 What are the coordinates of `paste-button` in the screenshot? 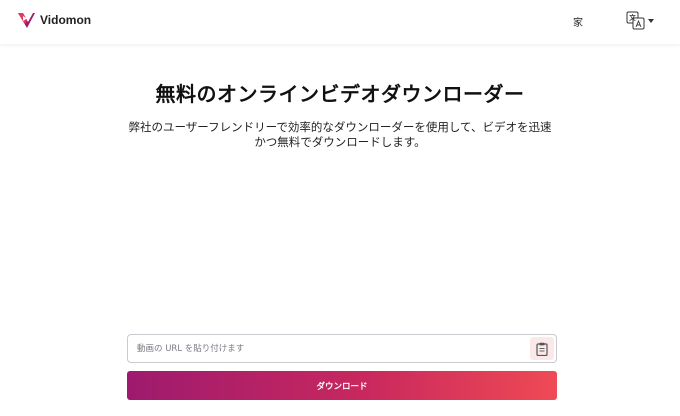 It's located at (542, 348).